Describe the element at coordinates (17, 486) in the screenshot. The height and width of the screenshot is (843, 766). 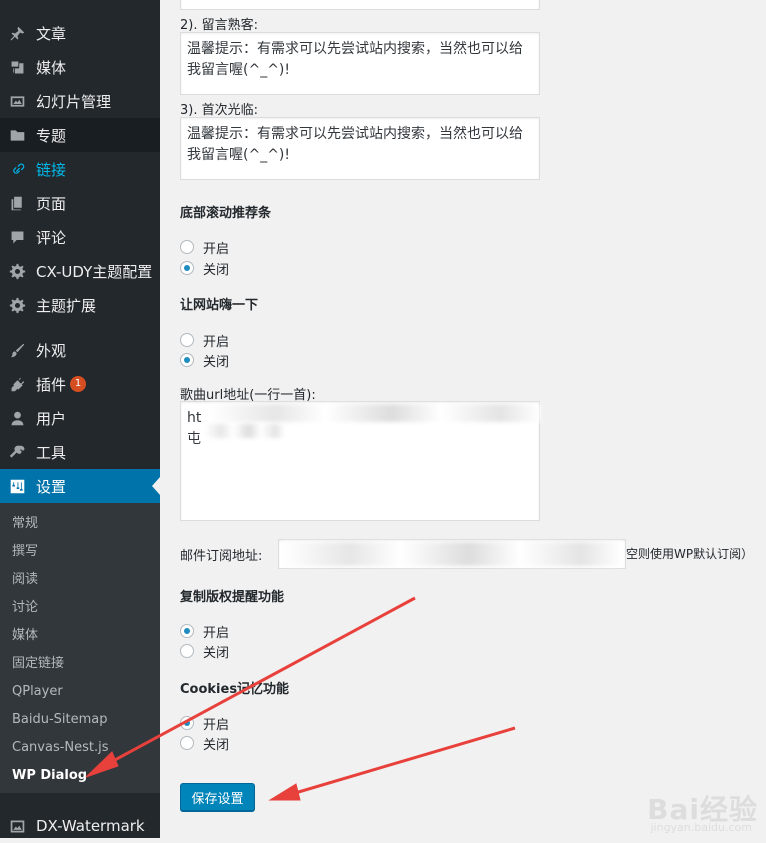
I see `settings-icon` at that location.